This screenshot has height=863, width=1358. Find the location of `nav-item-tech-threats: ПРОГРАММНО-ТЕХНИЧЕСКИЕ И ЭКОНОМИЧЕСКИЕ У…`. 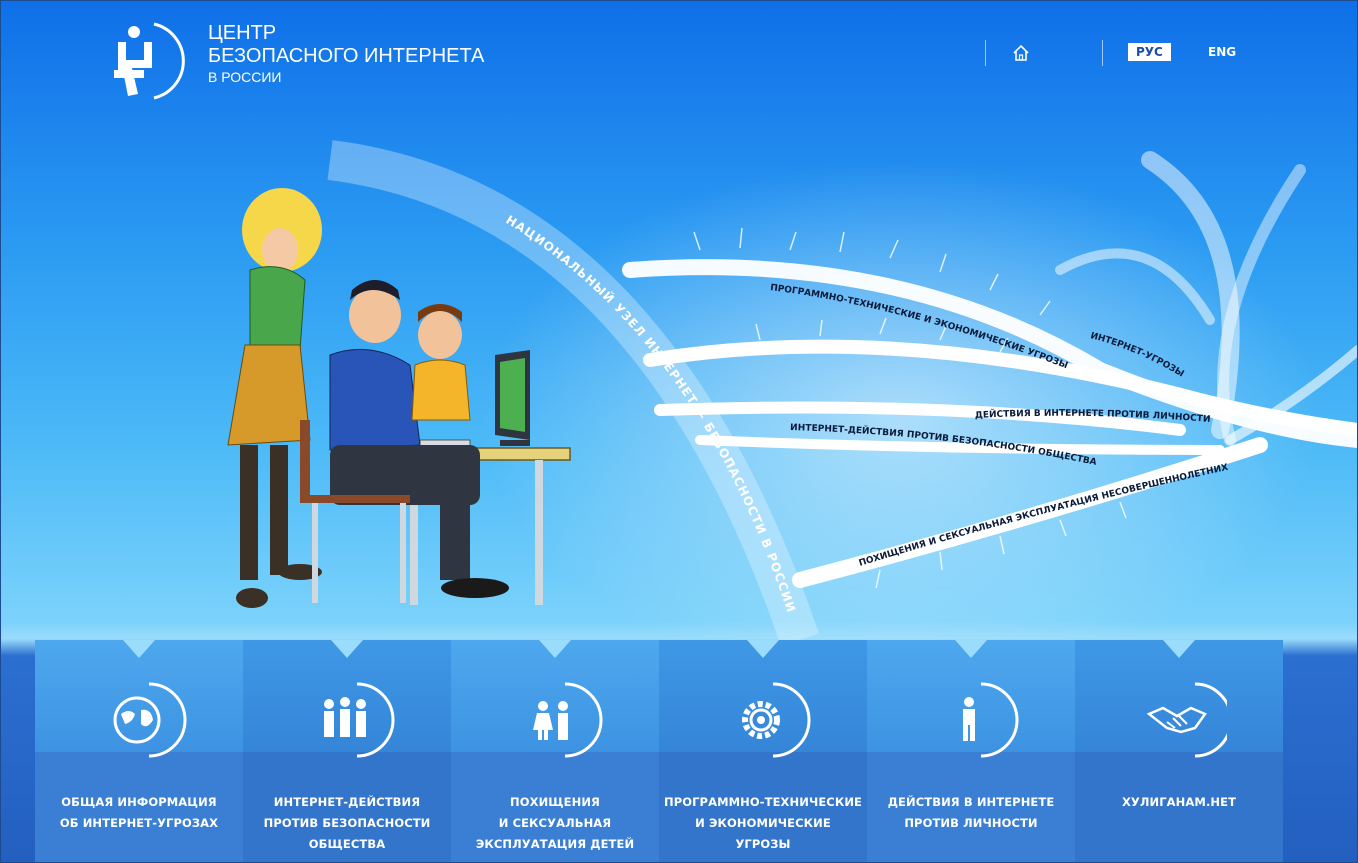

nav-item-tech-threats: ПРОГРАММНО-ТЕХНИЧЕСКИЕ И ЭКОНОМИЧЕСКИЕ У… is located at coordinates (763, 751).